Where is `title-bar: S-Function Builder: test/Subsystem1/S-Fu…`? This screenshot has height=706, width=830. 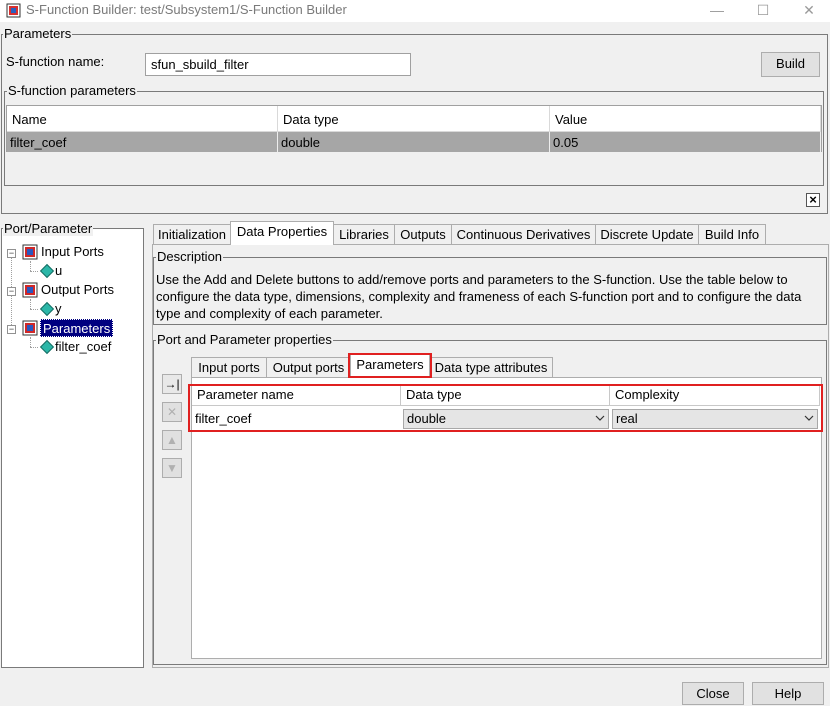 title-bar: S-Function Builder: test/Subsystem1/S-Fu… is located at coordinates (415, 11).